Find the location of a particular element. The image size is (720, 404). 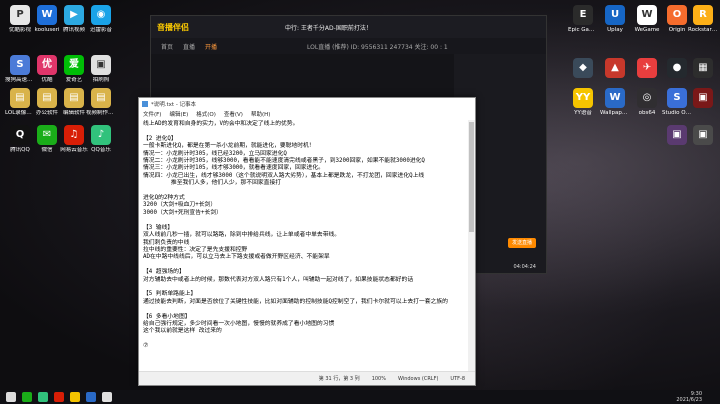

right-shortcut-16: ▣ is located at coordinates (703, 136).